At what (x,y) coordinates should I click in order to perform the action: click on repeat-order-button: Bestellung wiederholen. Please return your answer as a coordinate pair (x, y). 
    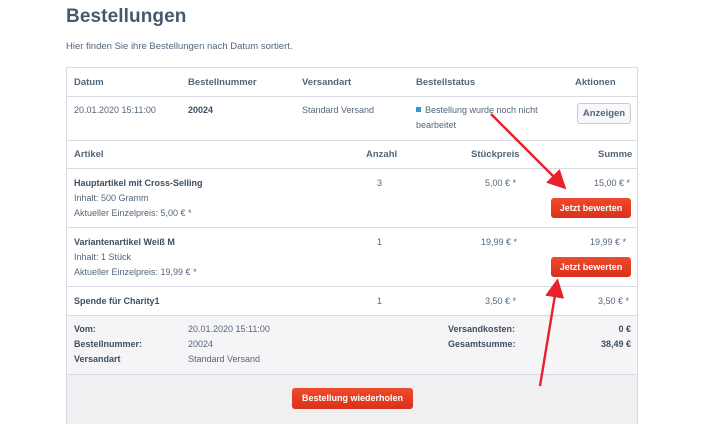
    Looking at the image, I should click on (352, 398).